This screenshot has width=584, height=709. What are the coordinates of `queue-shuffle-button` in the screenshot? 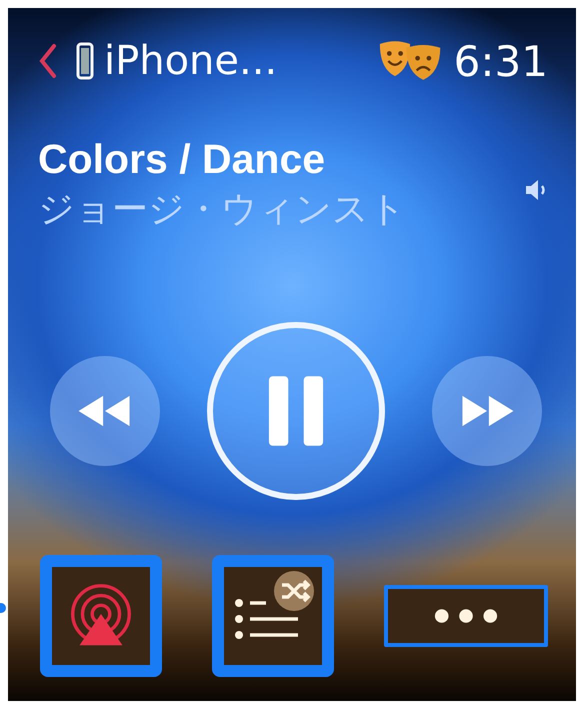 It's located at (273, 616).